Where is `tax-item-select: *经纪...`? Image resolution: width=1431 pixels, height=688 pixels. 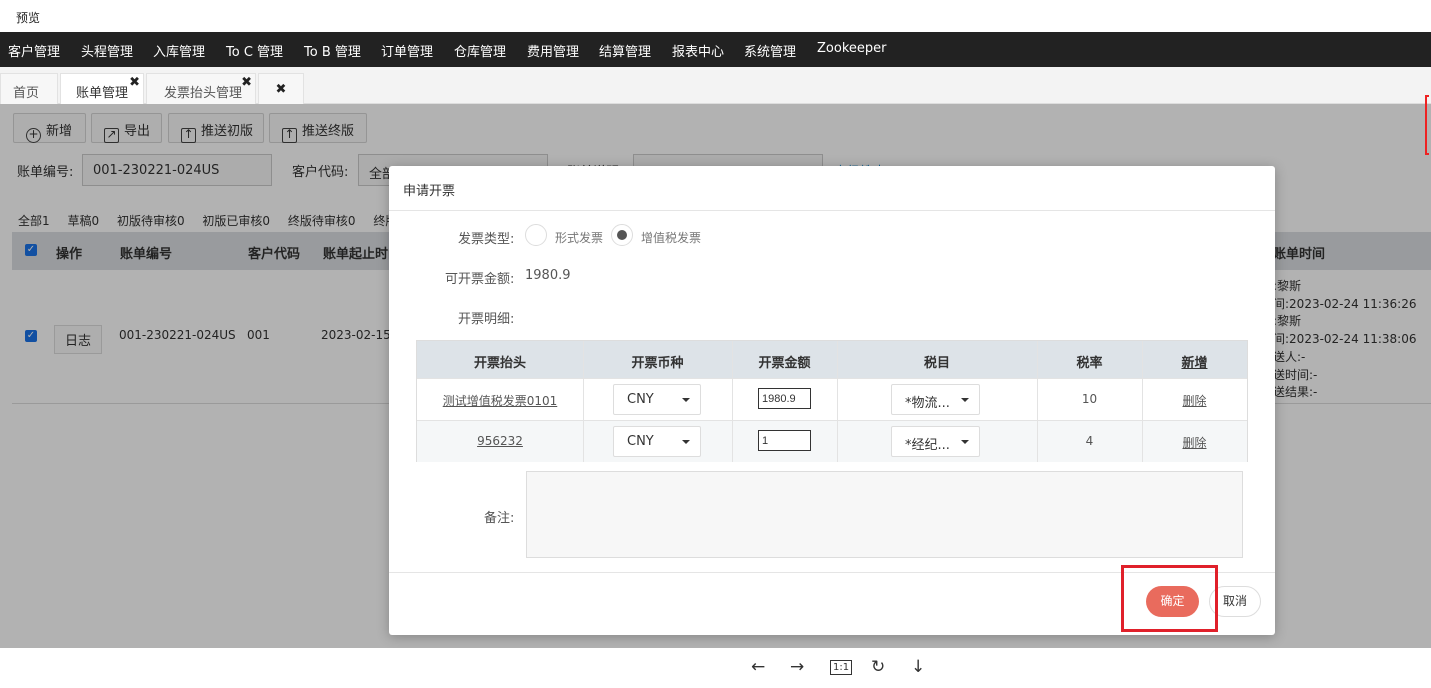
tax-item-select: *经纪... is located at coordinates (935, 441).